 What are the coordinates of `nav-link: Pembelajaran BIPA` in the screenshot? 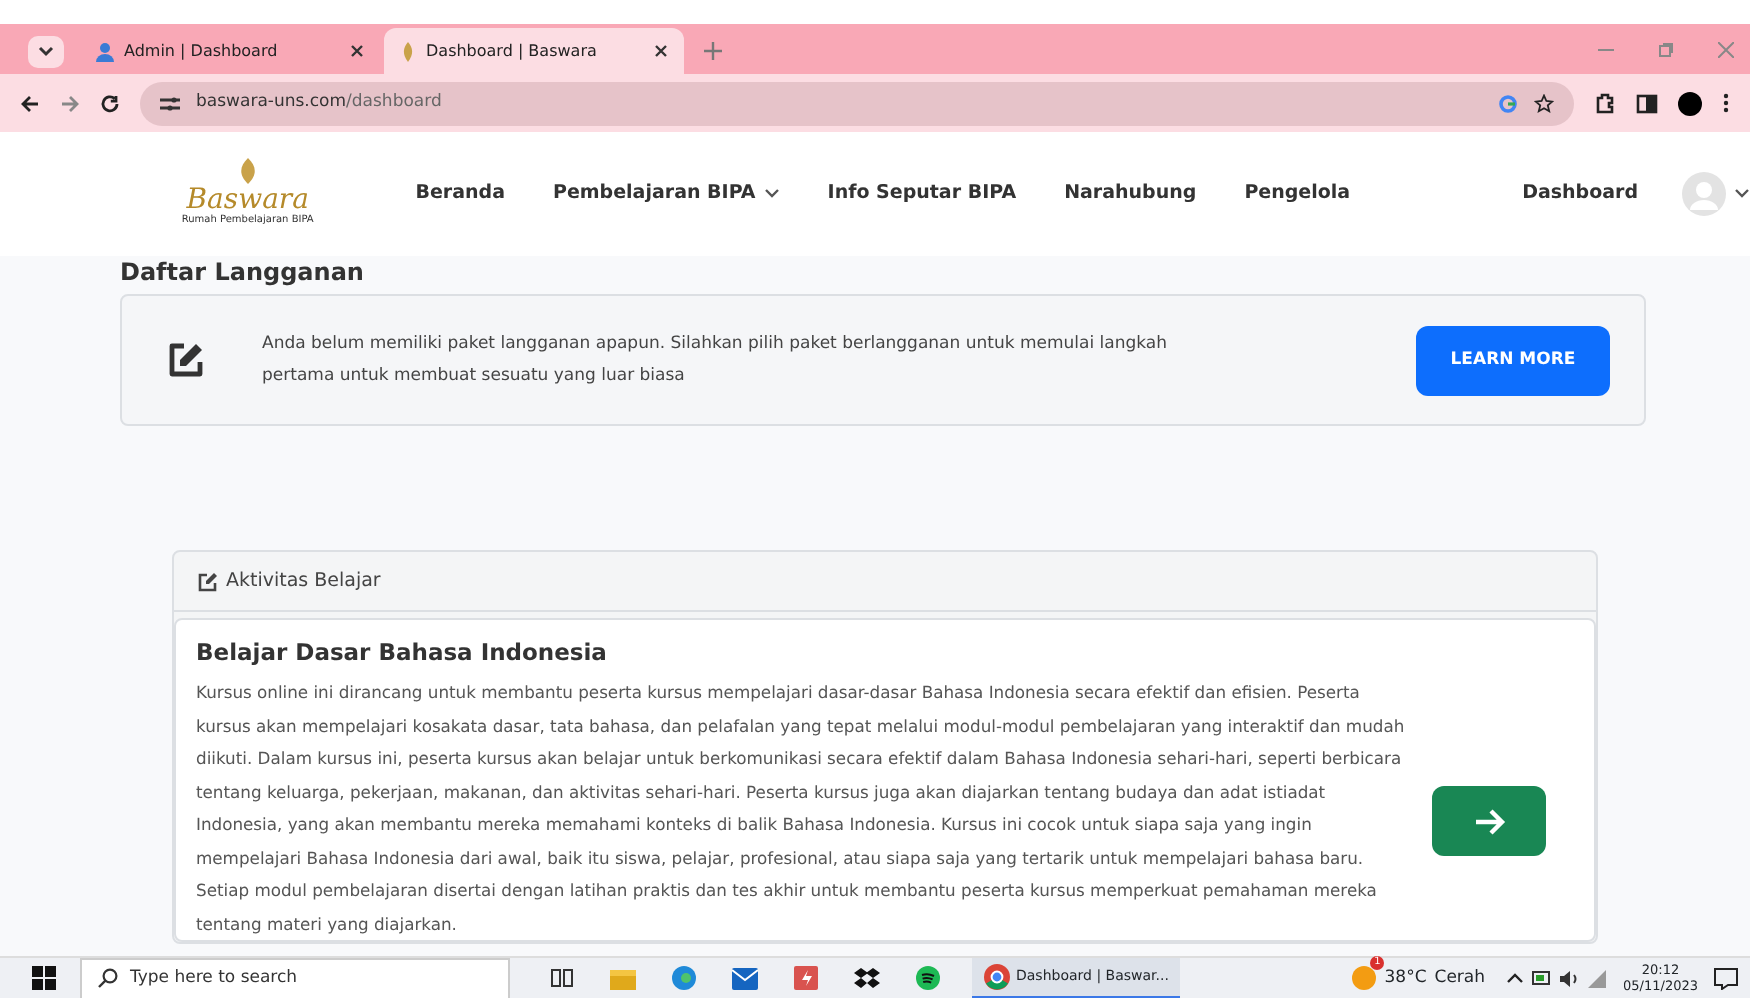 It's located at (666, 194).